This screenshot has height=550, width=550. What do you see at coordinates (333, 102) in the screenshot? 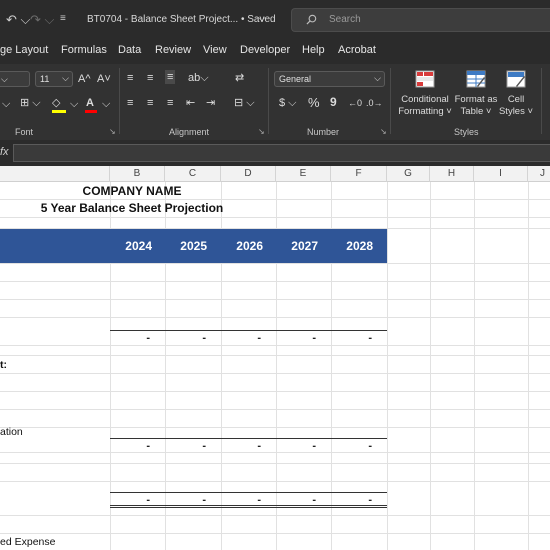
I see `comma-style-button: 9` at bounding box center [333, 102].